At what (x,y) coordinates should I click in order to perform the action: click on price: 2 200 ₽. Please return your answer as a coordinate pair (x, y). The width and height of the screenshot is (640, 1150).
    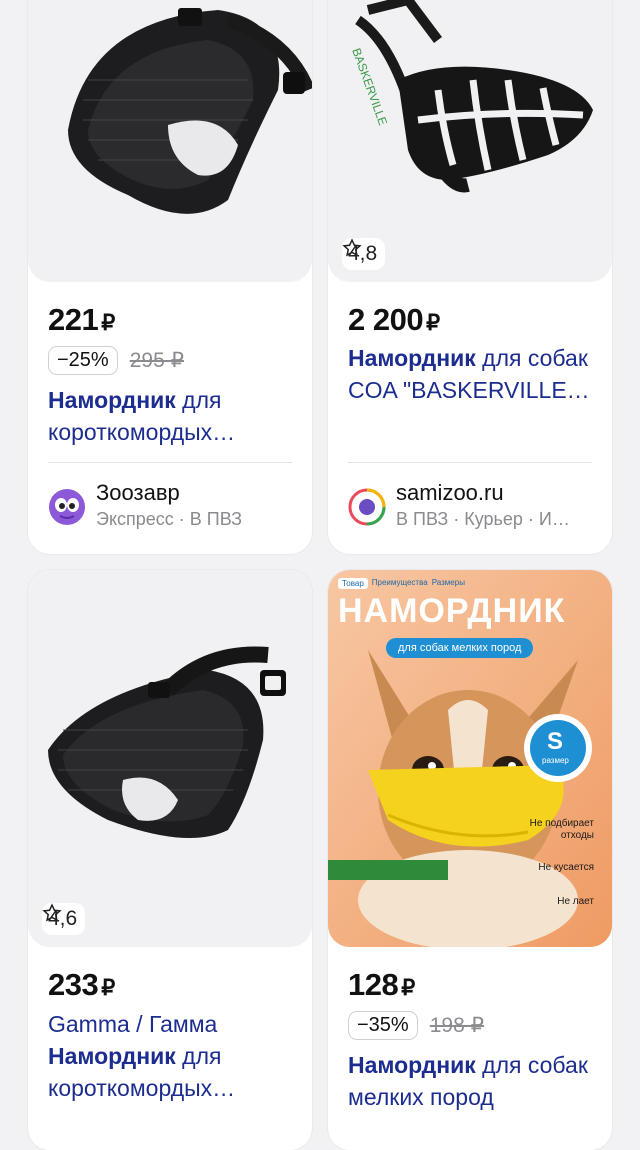
    Looking at the image, I should click on (394, 319).